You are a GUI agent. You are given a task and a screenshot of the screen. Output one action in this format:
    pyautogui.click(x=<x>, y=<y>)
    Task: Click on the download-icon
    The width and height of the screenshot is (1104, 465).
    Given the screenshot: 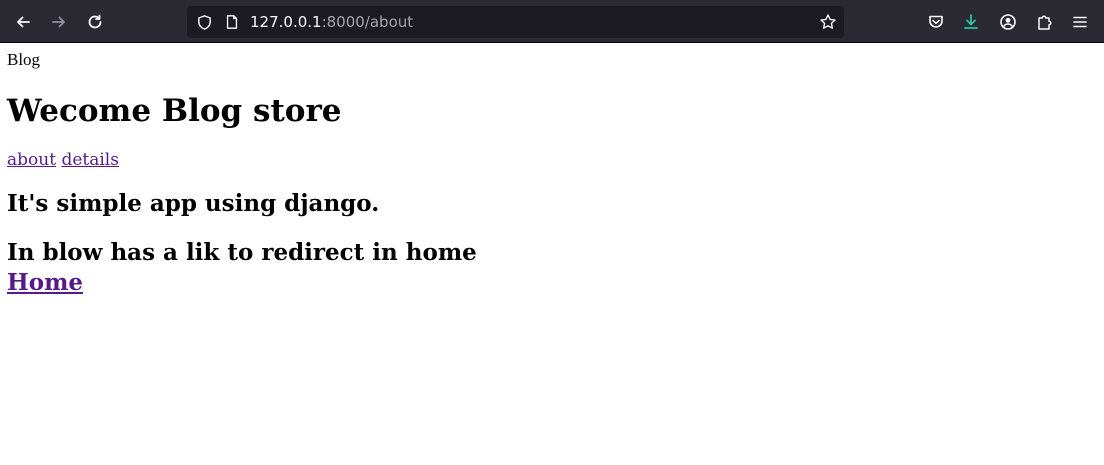 What is the action you would take?
    pyautogui.click(x=971, y=22)
    